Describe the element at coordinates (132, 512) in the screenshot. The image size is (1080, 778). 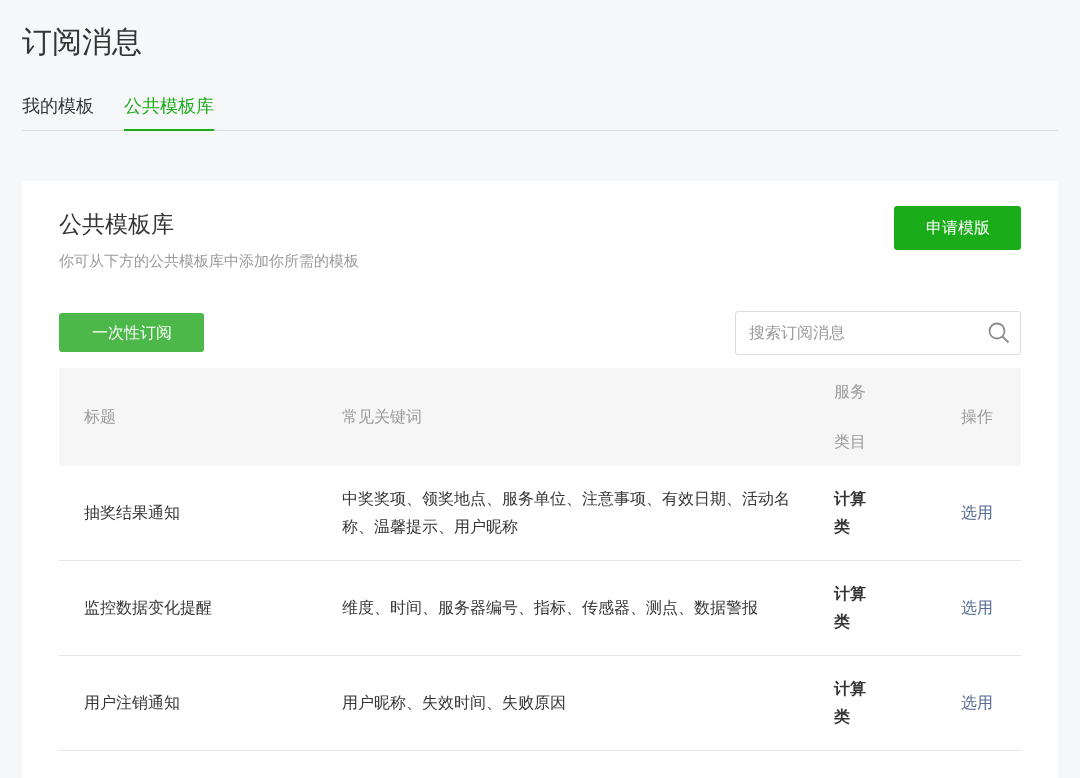
I see `table-cell: 抽奖结果通知` at that location.